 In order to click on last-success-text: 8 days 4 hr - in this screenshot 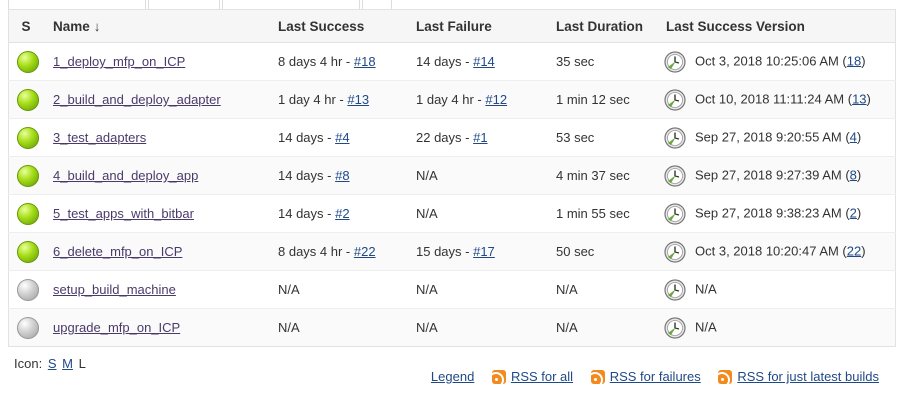, I will do `click(316, 61)`.